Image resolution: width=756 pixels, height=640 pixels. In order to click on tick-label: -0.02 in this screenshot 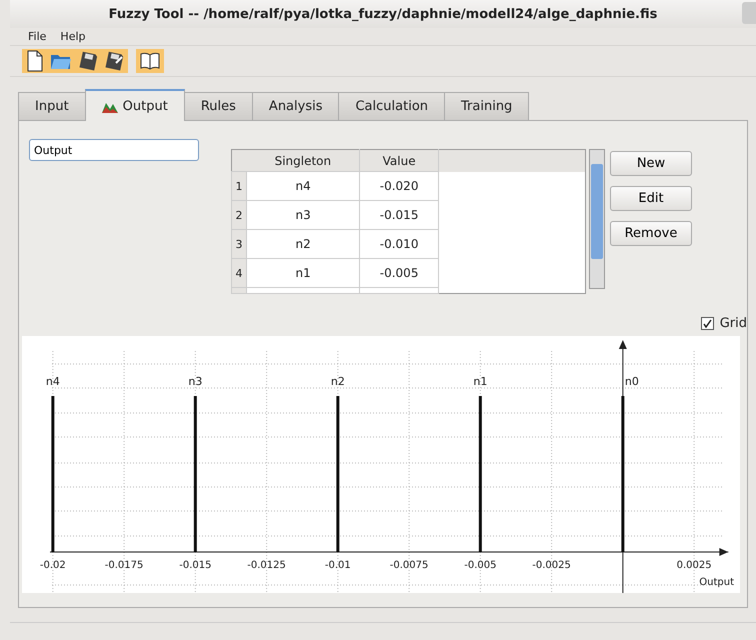, I will do `click(53, 565)`.